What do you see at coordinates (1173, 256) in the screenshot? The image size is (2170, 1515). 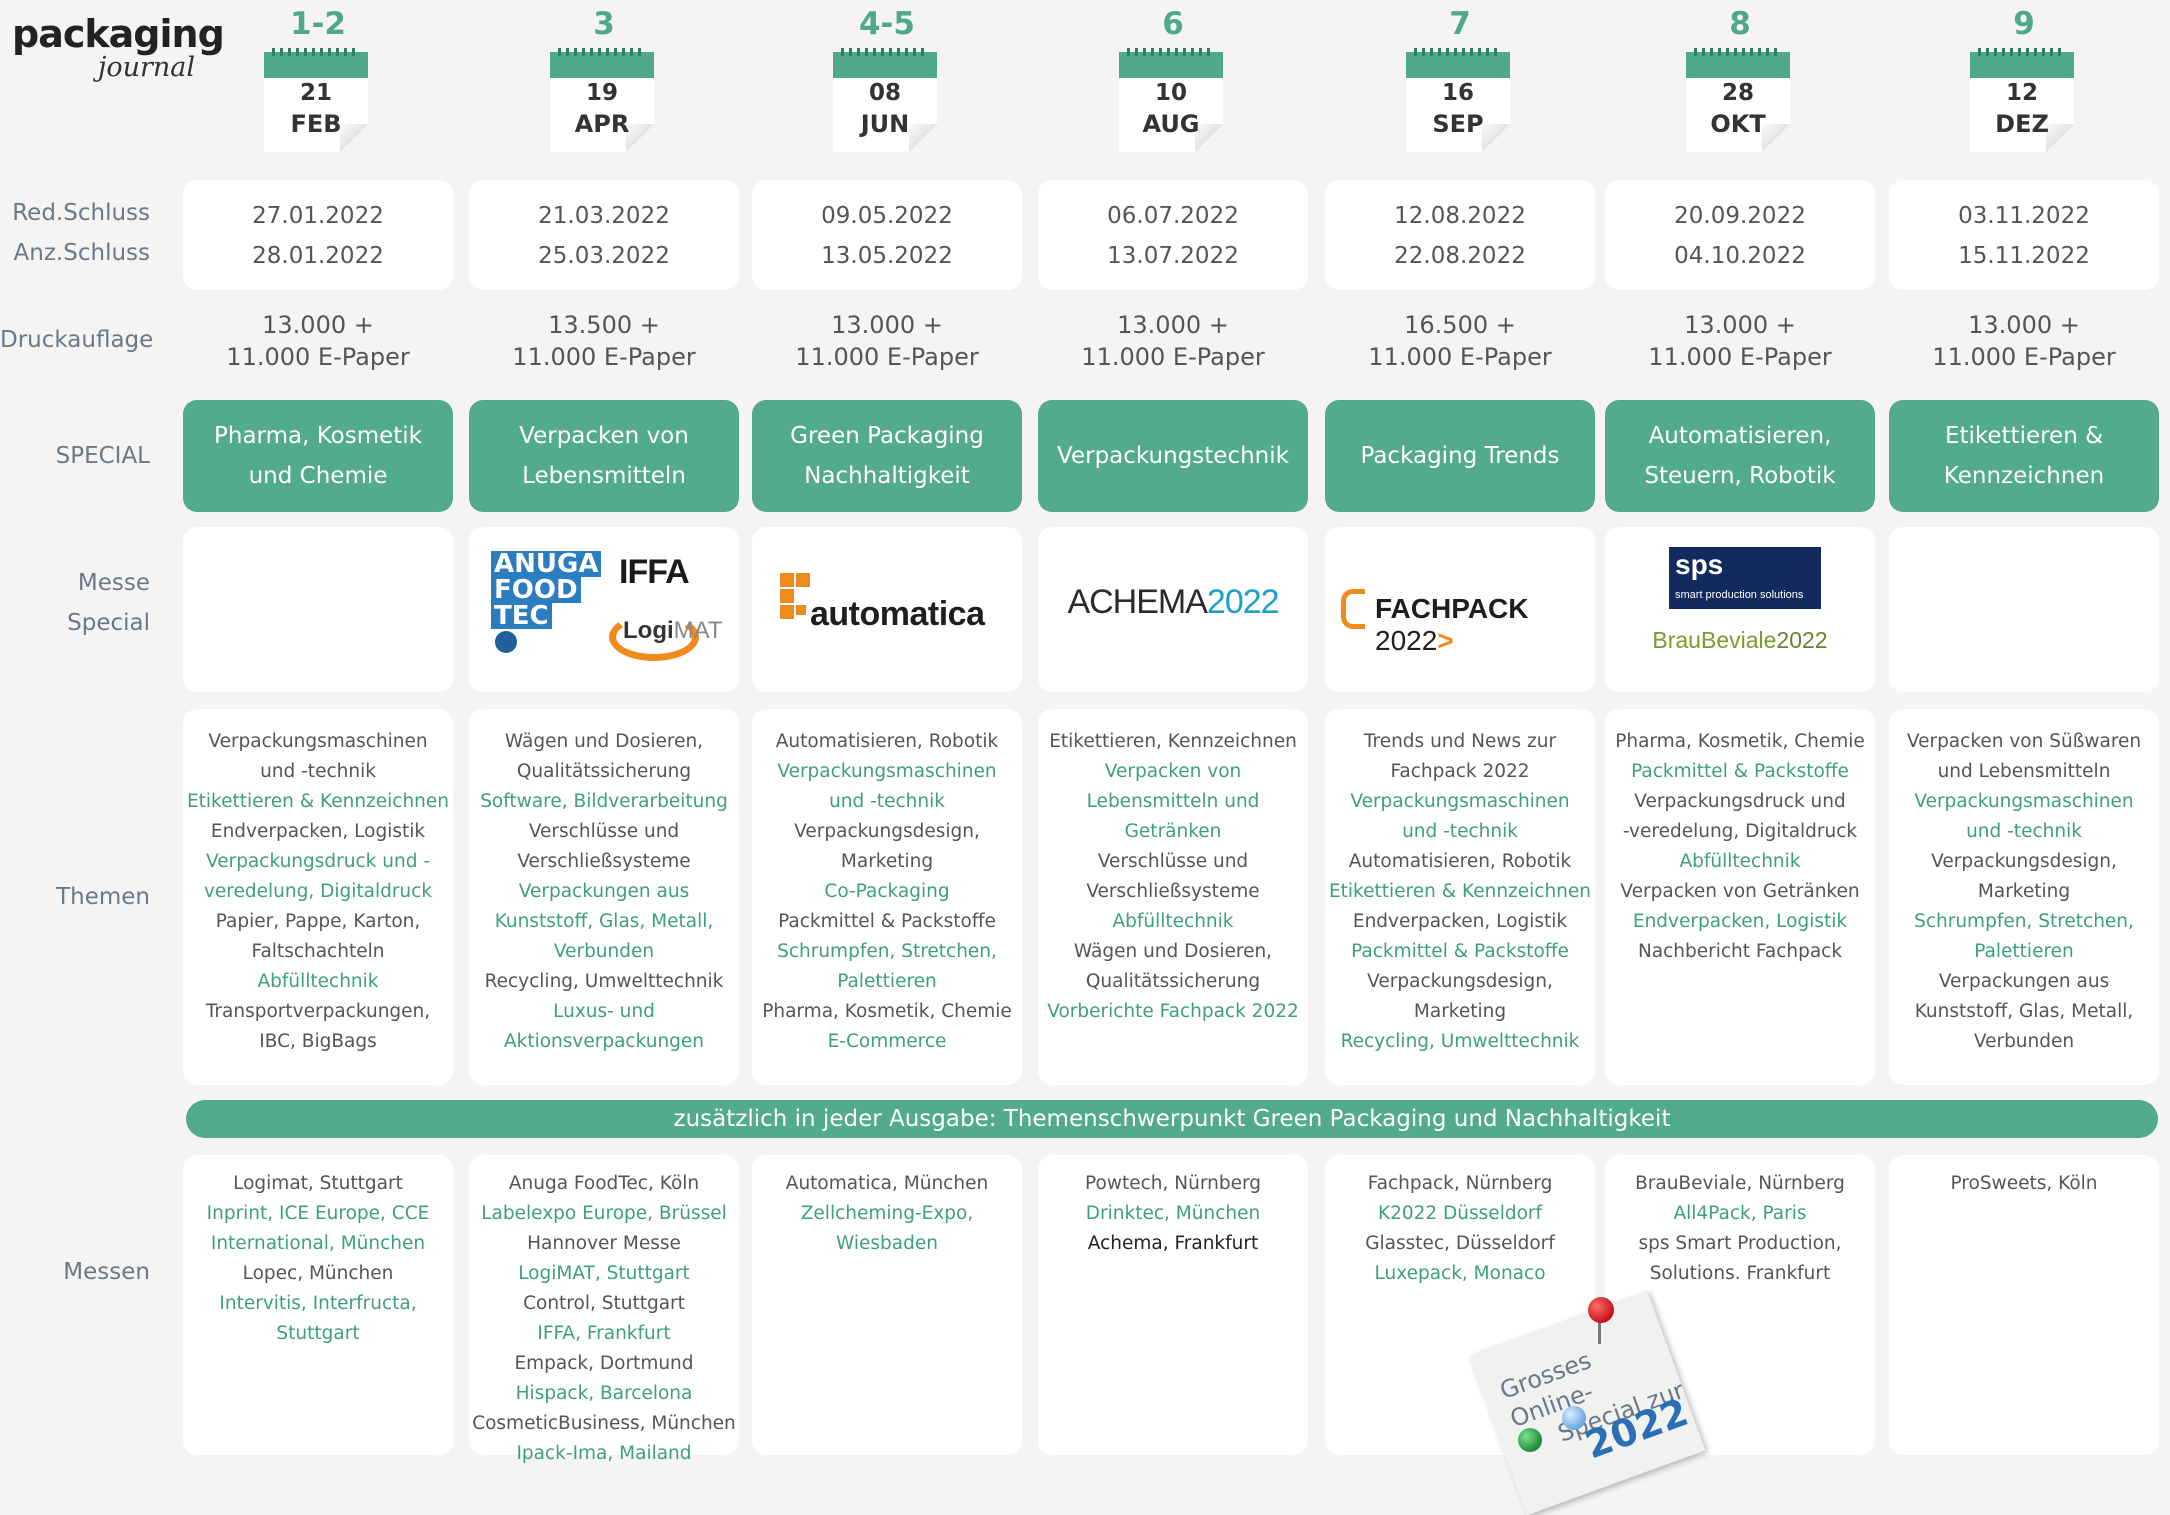 I see `anz-schluss-date: 13.07.2022` at bounding box center [1173, 256].